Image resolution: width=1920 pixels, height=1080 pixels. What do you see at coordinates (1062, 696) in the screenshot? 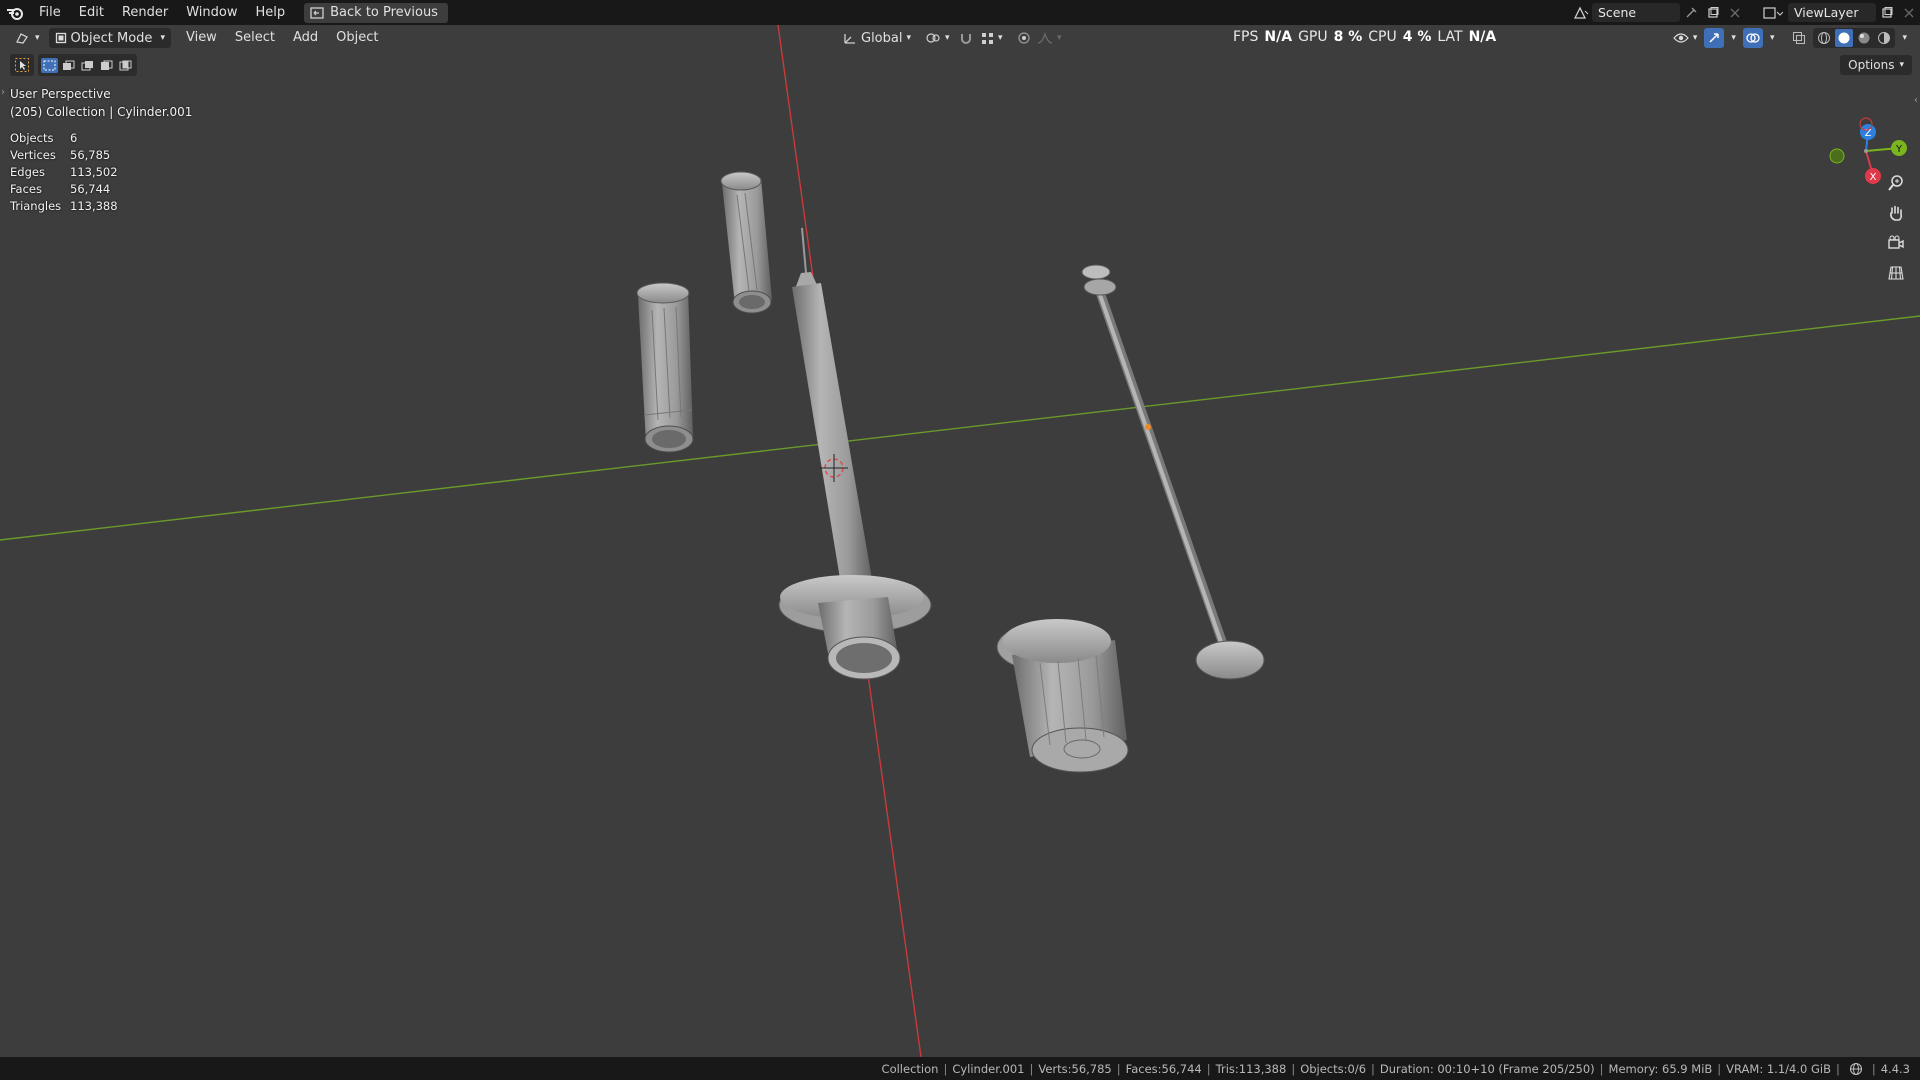
I see `syringe-cap` at bounding box center [1062, 696].